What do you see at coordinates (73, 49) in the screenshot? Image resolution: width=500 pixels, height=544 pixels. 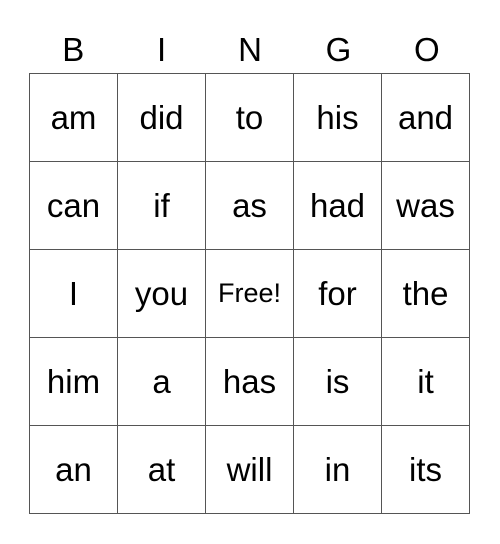 I see `header-letter-b: B` at bounding box center [73, 49].